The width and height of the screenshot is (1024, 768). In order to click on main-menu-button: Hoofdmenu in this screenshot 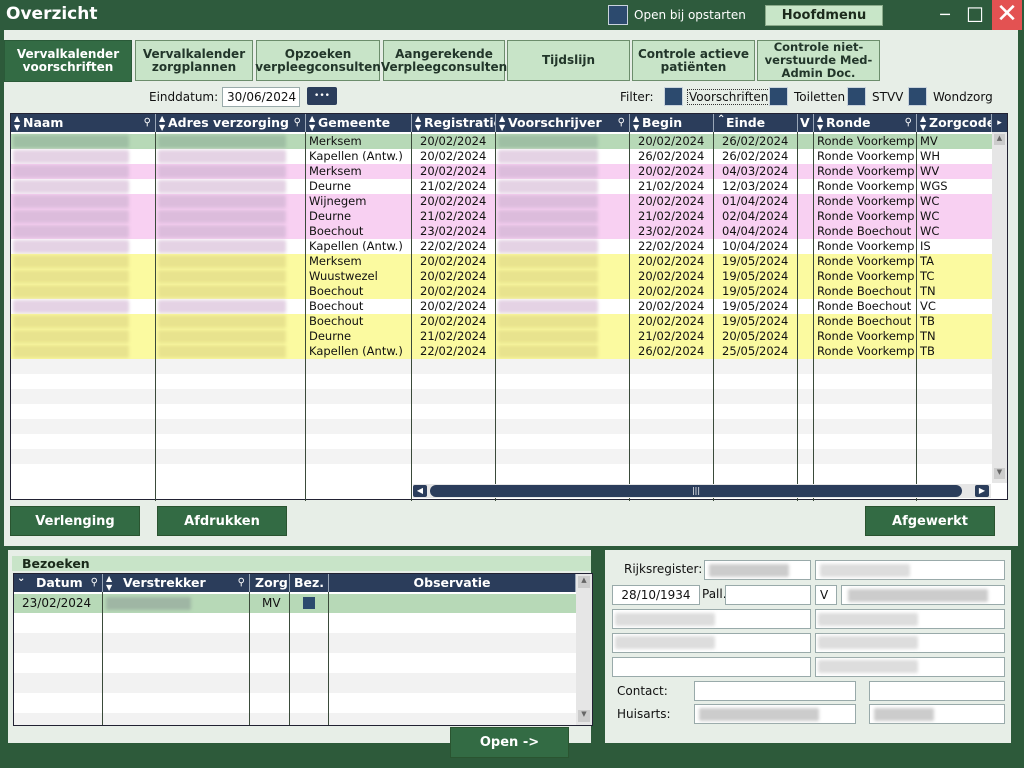, I will do `click(824, 15)`.